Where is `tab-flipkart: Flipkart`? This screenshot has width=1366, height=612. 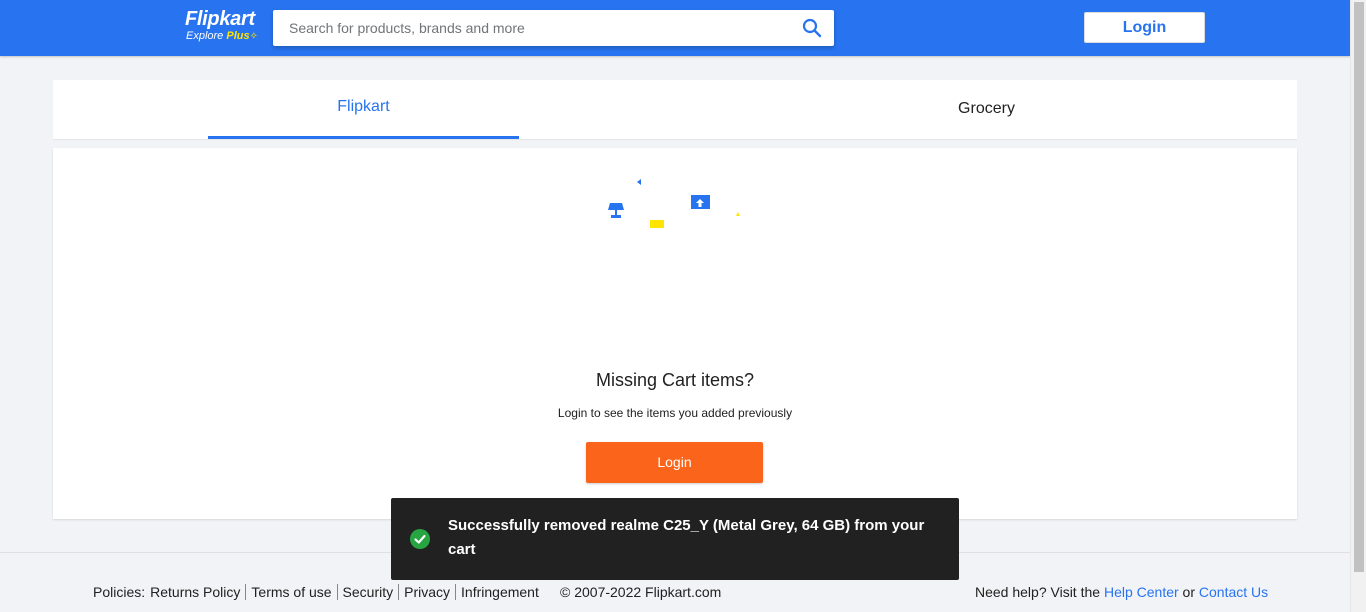
tab-flipkart: Flipkart is located at coordinates (363, 109).